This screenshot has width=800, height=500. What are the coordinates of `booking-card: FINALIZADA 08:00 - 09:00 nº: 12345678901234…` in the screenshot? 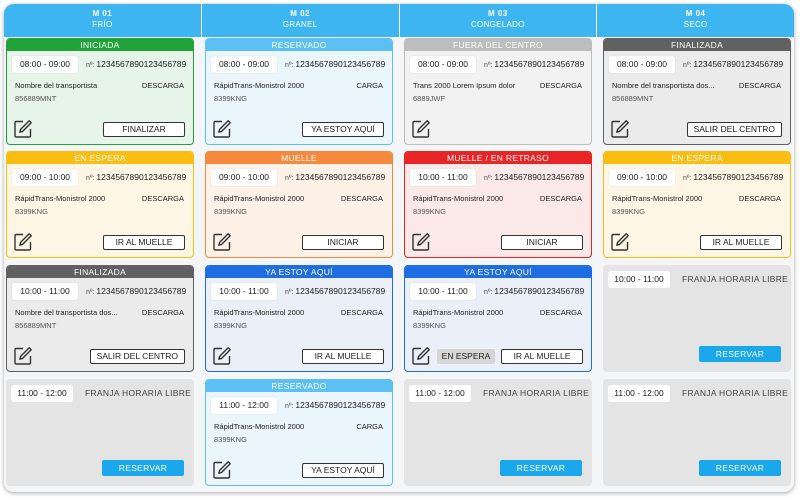 It's located at (697, 91).